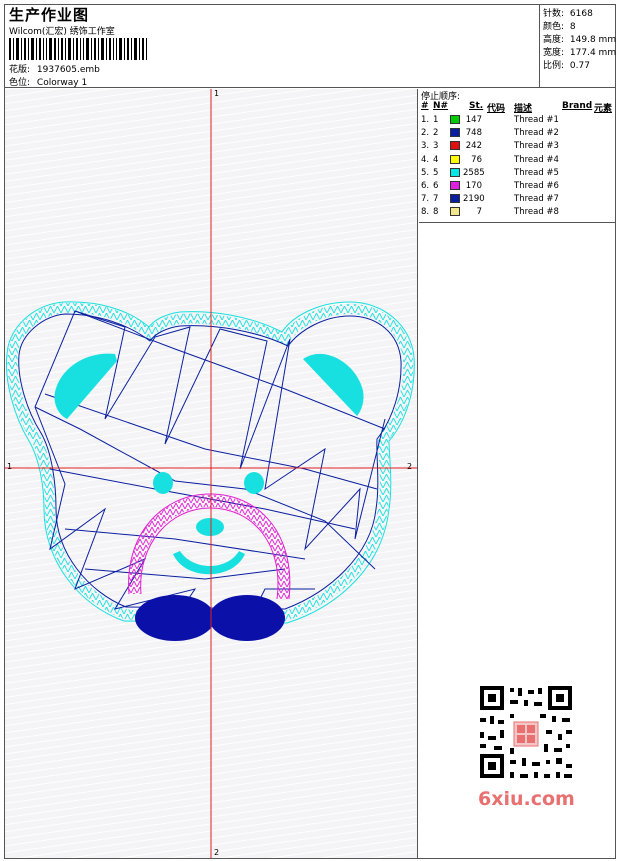 The height and width of the screenshot is (861, 620). I want to click on row-description: Thread #5, so click(536, 172).